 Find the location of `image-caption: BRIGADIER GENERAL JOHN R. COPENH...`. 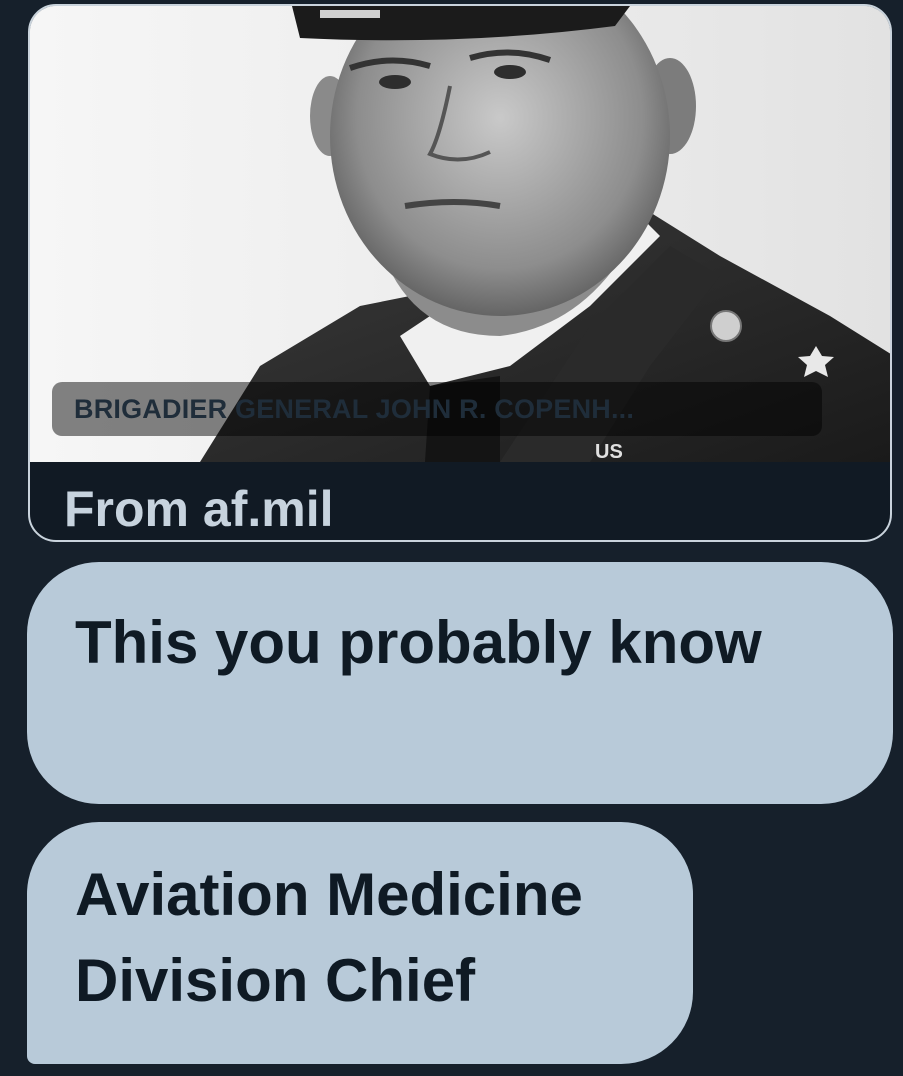

image-caption: BRIGADIER GENERAL JOHN R. COPENH... is located at coordinates (437, 409).